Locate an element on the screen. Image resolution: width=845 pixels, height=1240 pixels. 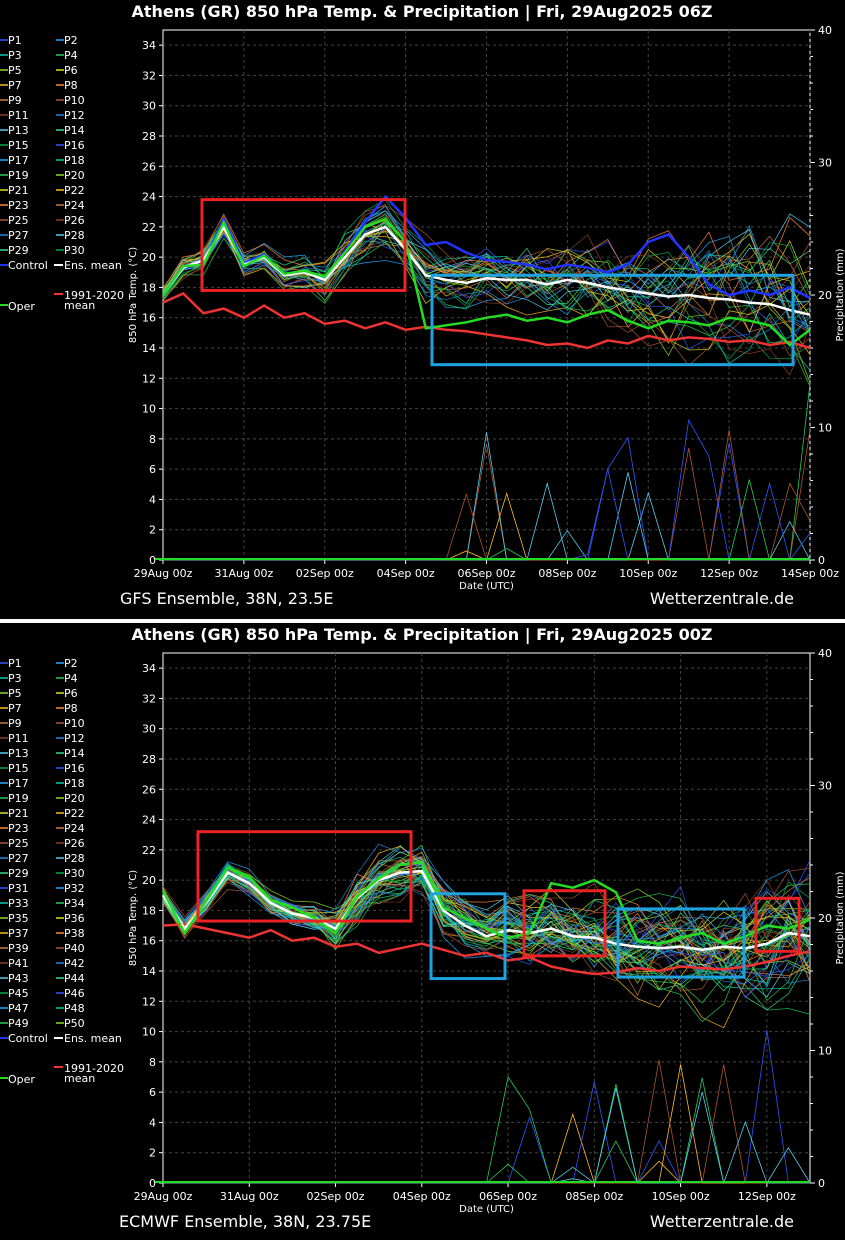
series-oper is located at coordinates (486, 903).